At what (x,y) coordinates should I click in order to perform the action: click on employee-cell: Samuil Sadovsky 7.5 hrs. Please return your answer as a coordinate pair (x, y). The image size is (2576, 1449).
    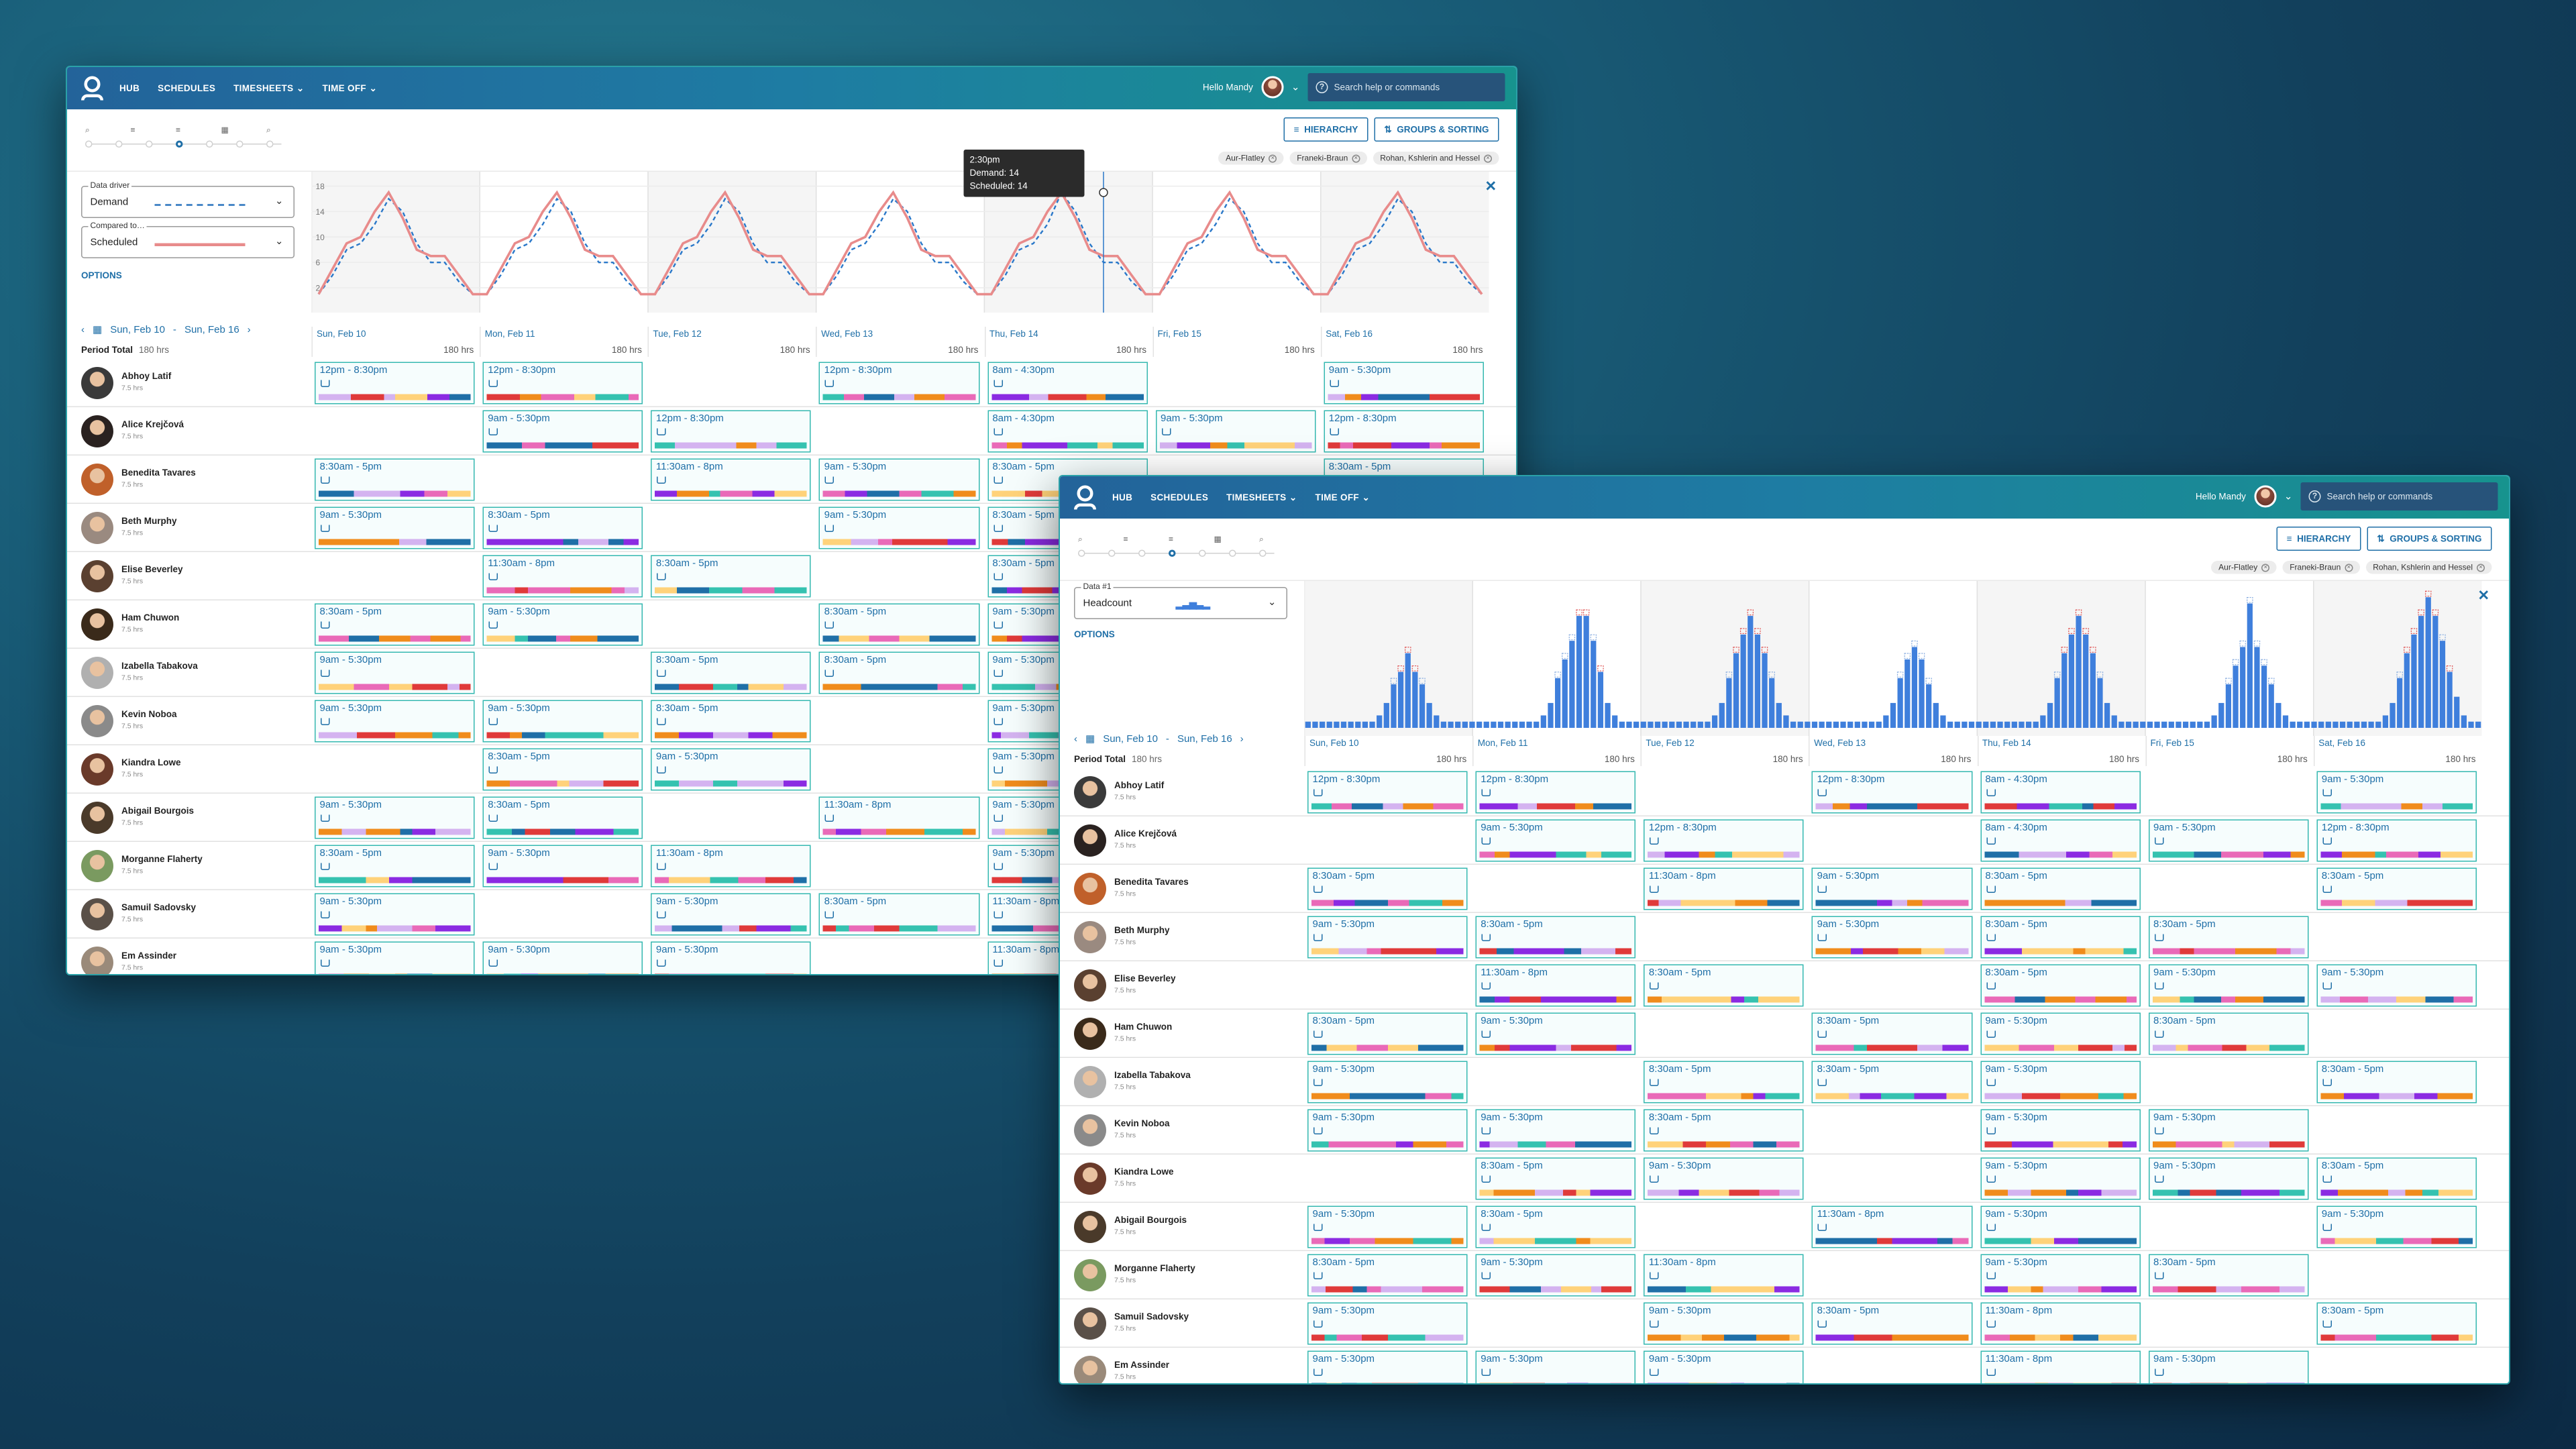
    Looking at the image, I should click on (1189, 1324).